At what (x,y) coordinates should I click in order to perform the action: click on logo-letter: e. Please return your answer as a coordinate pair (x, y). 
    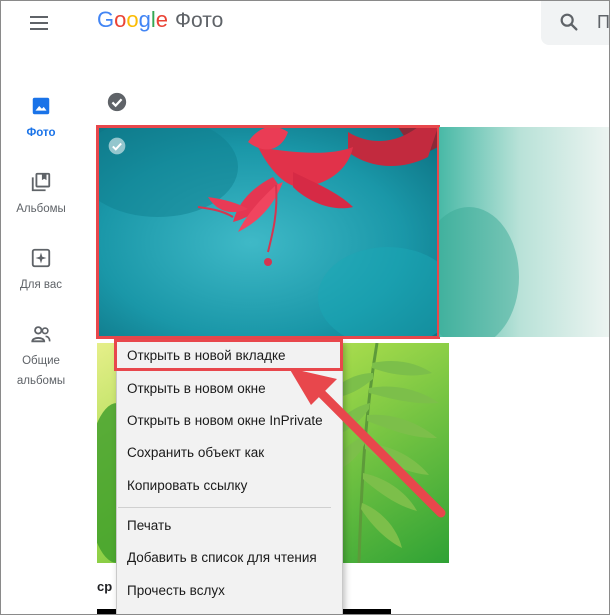
    Looking at the image, I should click on (162, 19).